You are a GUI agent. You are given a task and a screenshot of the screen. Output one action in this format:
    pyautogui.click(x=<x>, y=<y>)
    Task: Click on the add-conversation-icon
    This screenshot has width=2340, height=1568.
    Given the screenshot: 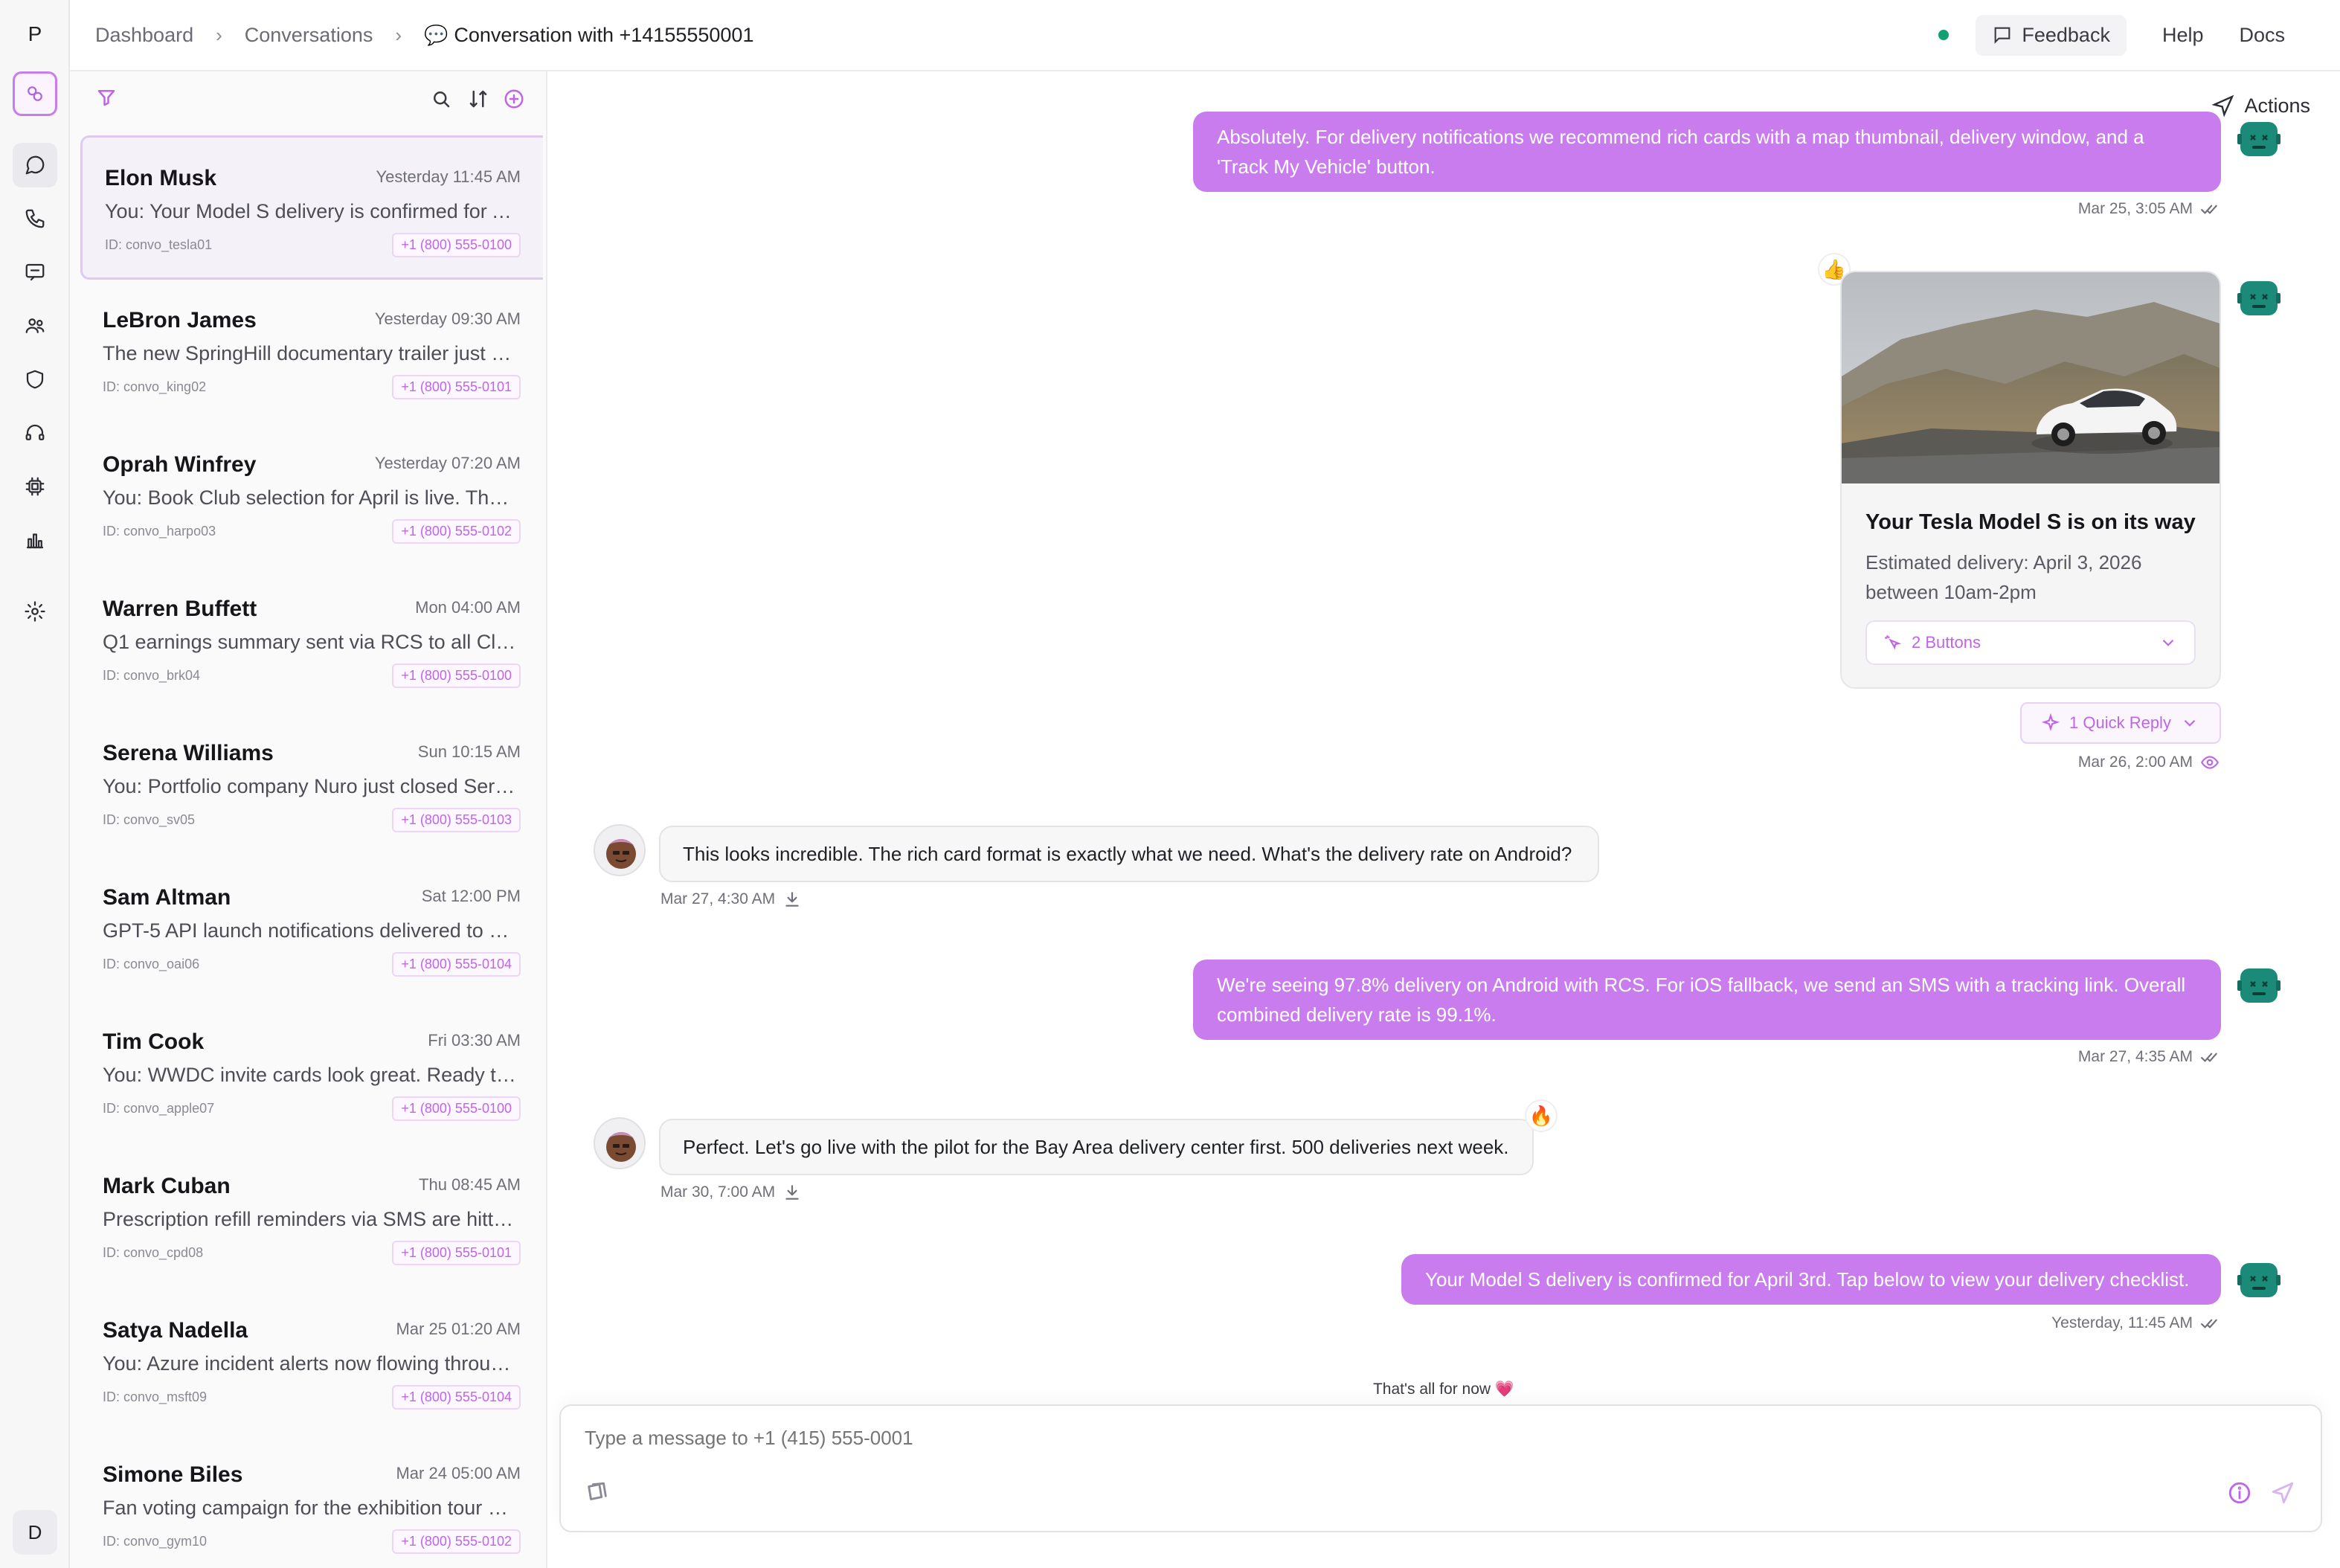 What is the action you would take?
    pyautogui.click(x=514, y=99)
    